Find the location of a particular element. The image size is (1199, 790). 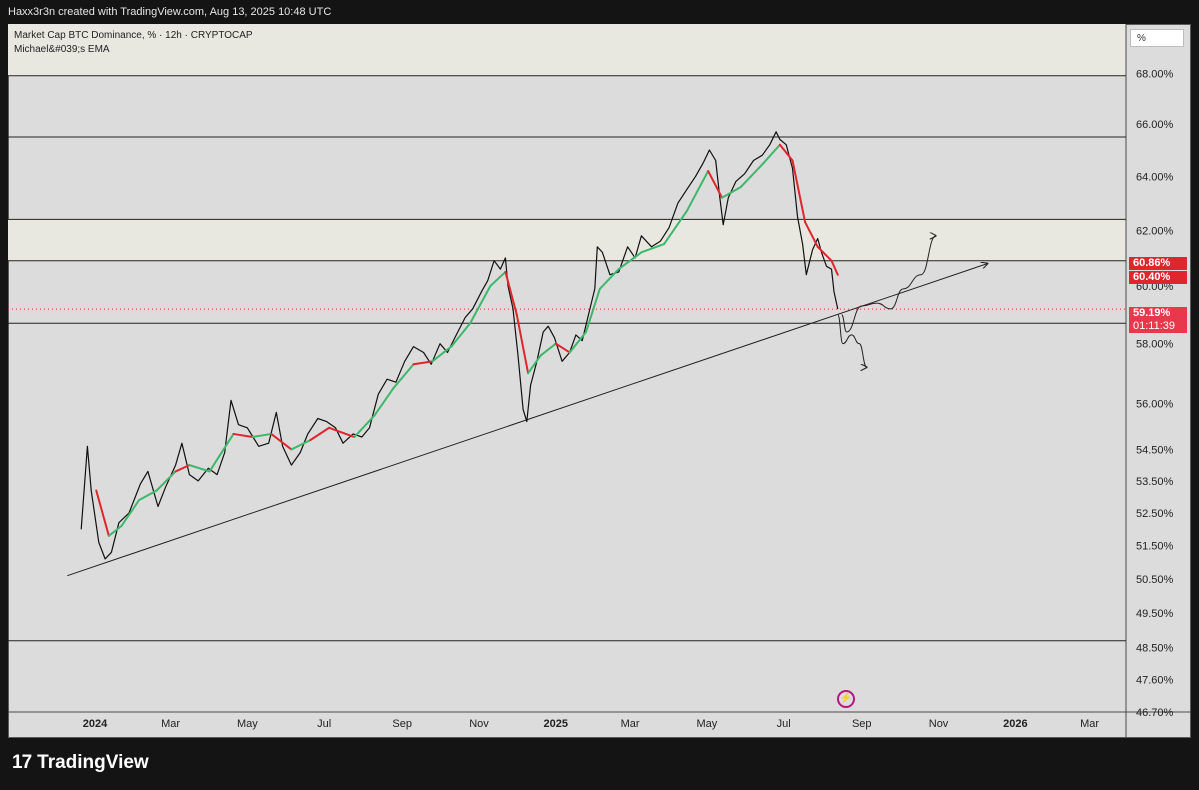

y-tick-label: 66.00% is located at coordinates (1155, 125).